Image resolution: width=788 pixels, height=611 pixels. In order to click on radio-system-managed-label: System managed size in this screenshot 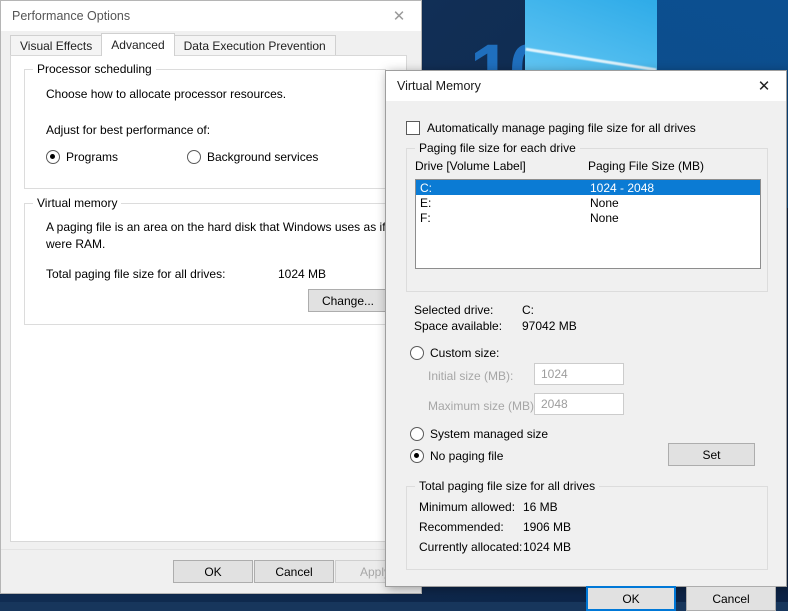, I will do `click(489, 434)`.